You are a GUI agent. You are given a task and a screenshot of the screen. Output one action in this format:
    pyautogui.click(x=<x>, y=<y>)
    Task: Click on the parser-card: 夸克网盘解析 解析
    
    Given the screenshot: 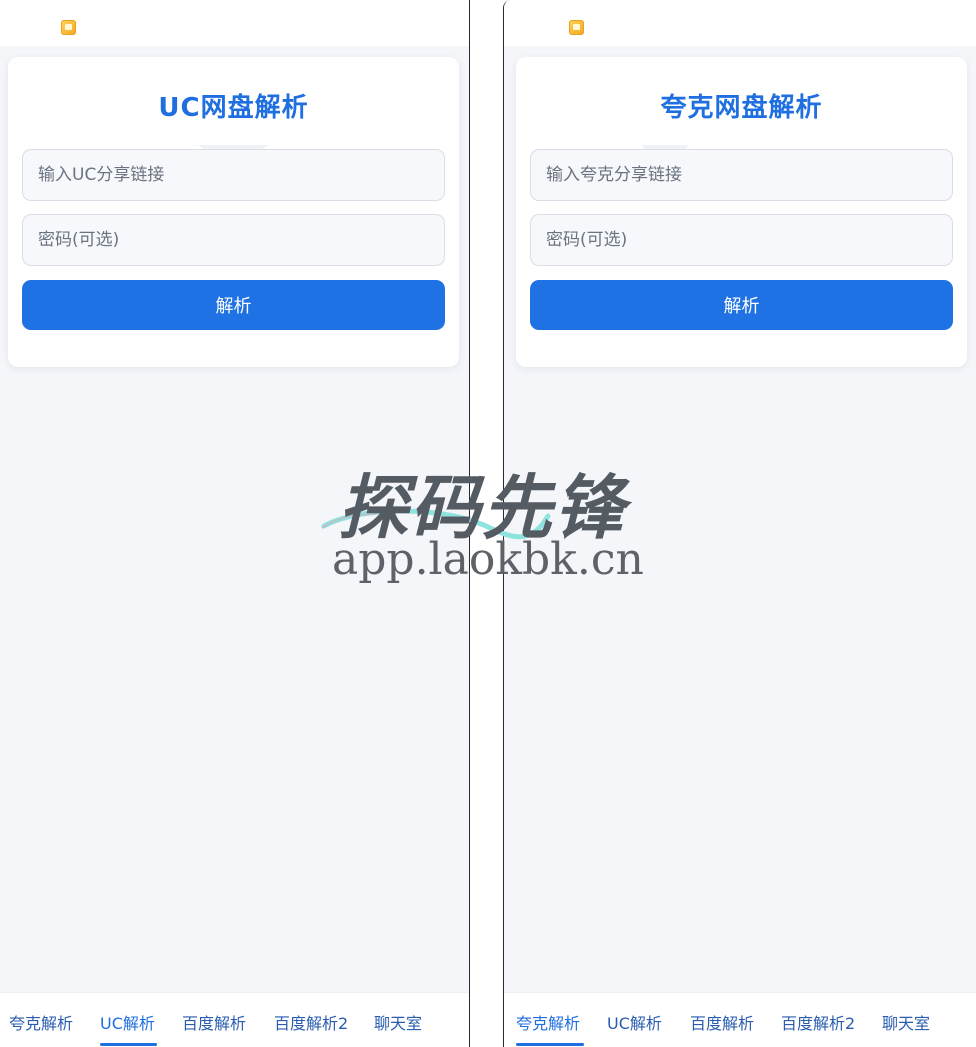 What is the action you would take?
    pyautogui.click(x=741, y=212)
    